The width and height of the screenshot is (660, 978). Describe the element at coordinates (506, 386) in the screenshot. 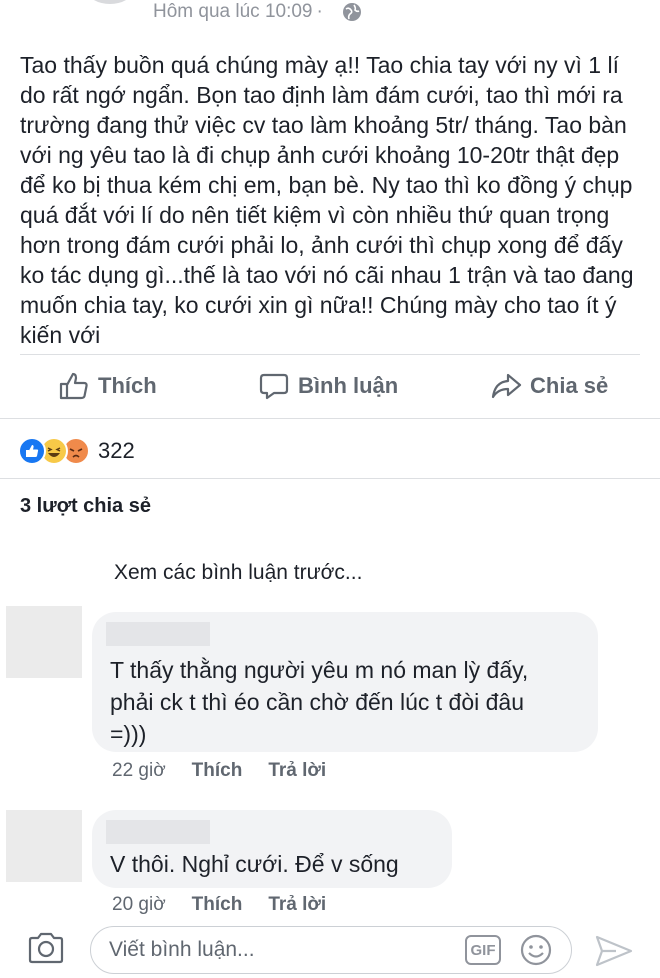

I see `share-icon` at that location.